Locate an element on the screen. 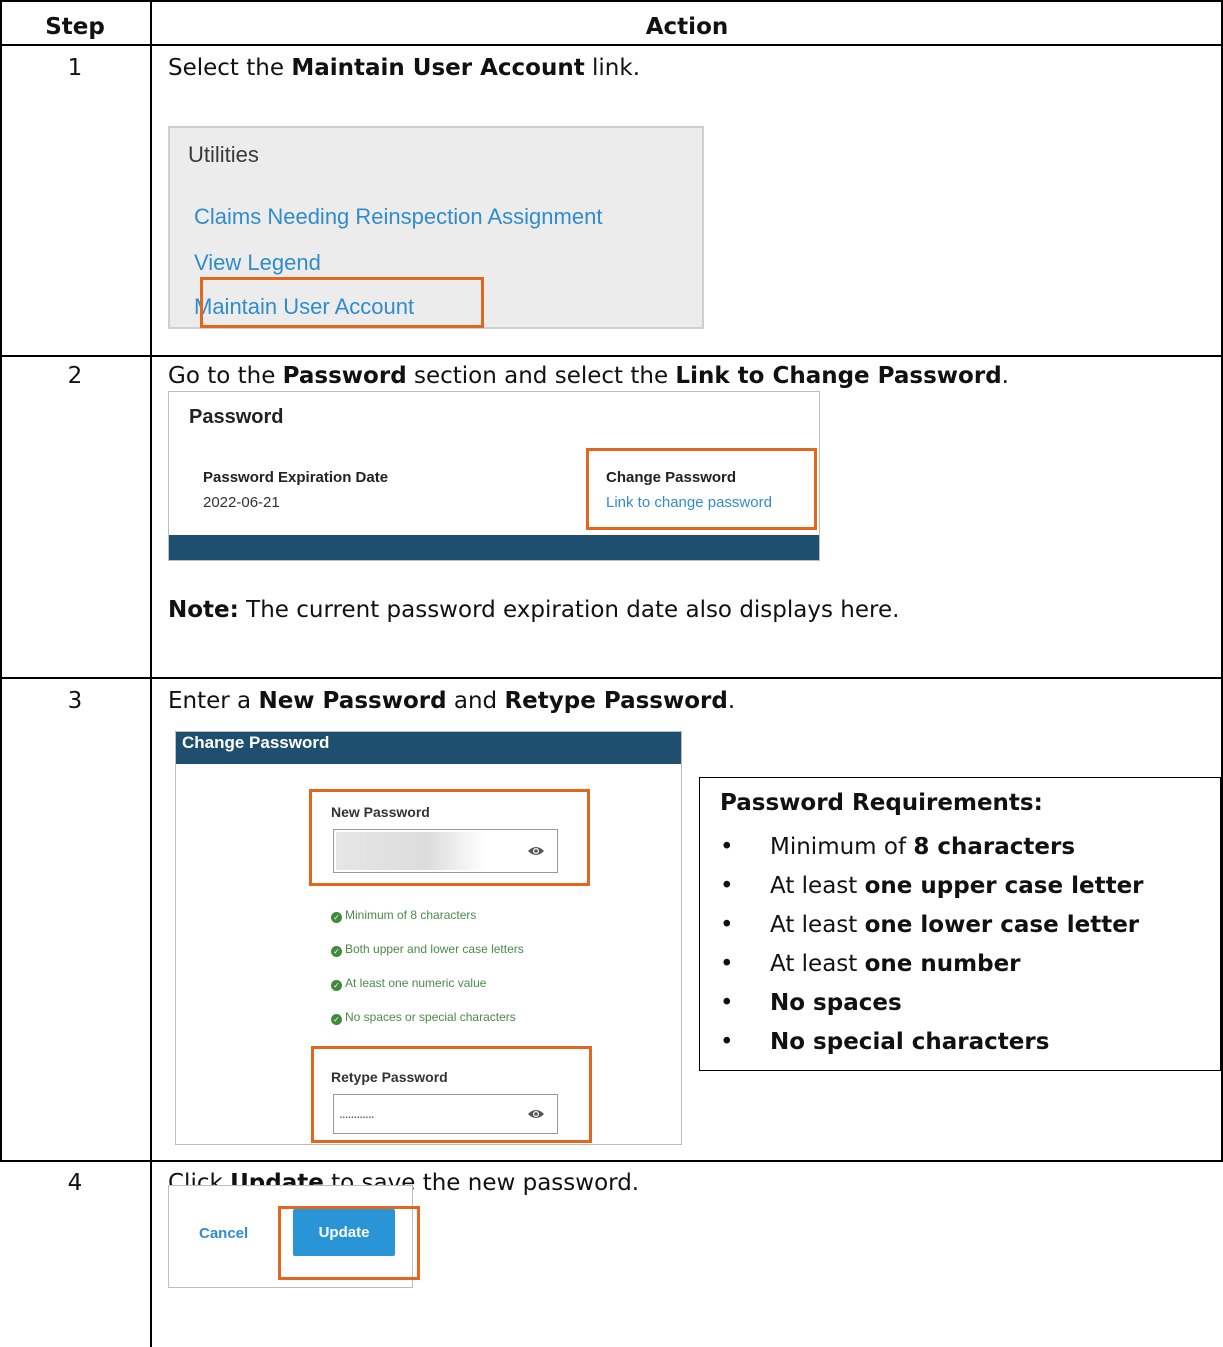 Image resolution: width=1223 pixels, height=1347 pixels. claims-reinspection-link: Claims Needing Reinspection Assignment is located at coordinates (398, 217).